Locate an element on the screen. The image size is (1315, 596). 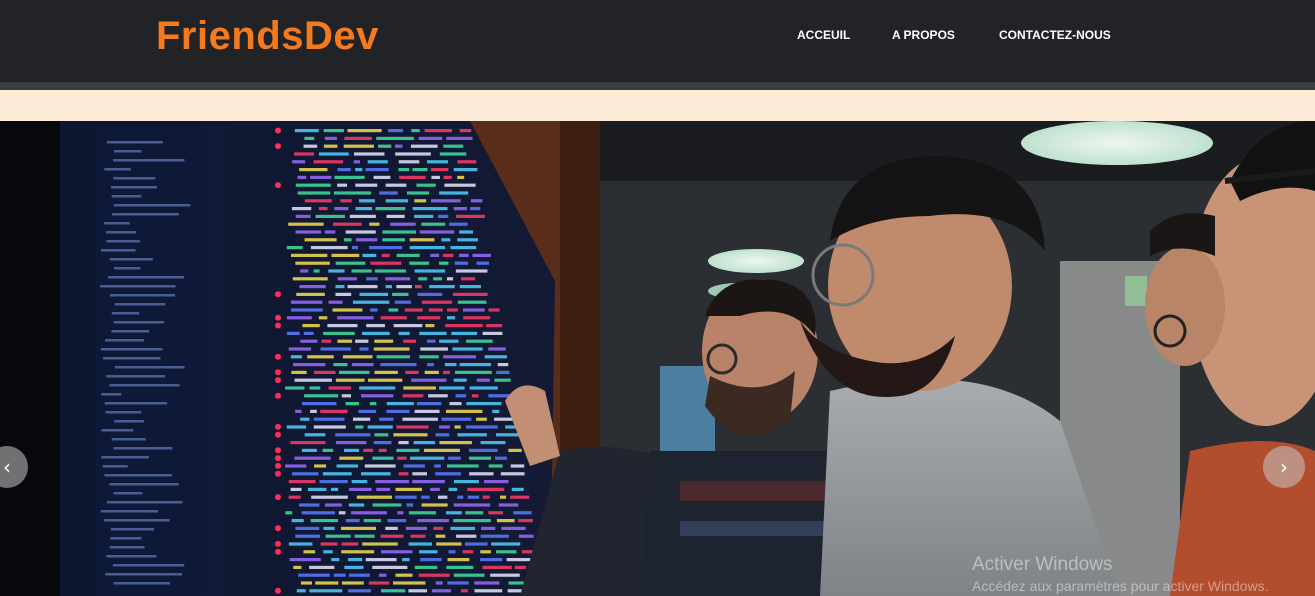
carousel-next-button: › is located at coordinates (1284, 467).